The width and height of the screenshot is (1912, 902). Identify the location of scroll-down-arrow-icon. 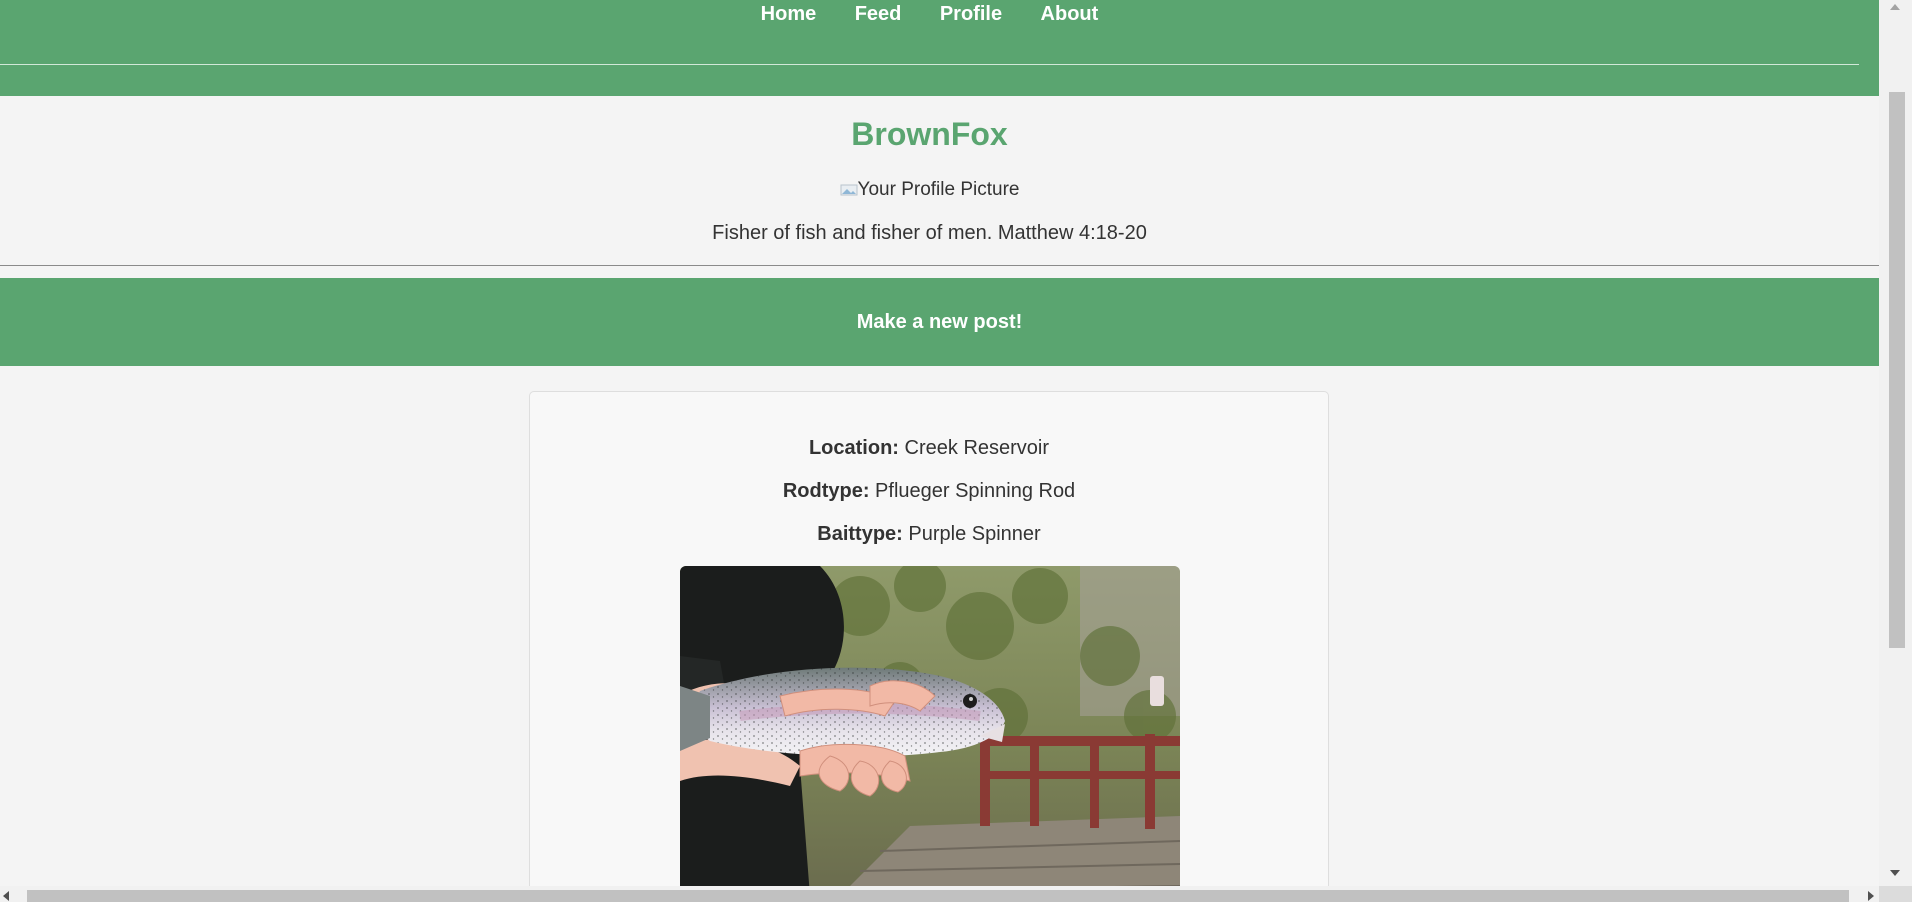
(1895, 873).